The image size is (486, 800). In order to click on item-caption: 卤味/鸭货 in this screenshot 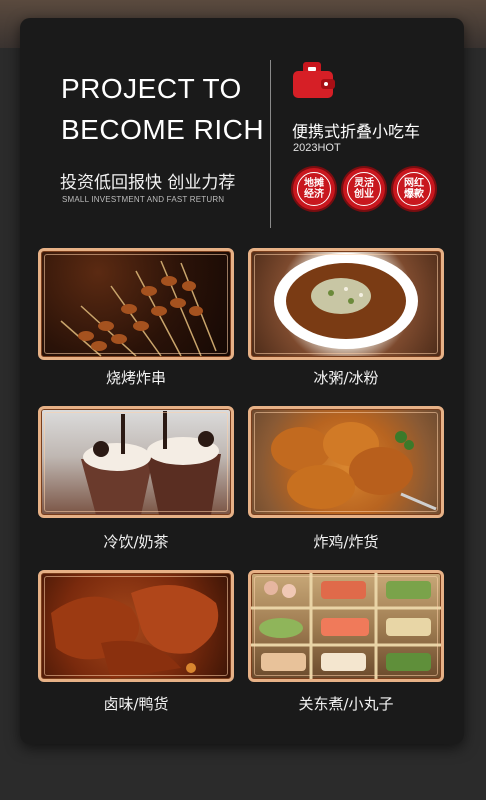, I will do `click(136, 704)`.